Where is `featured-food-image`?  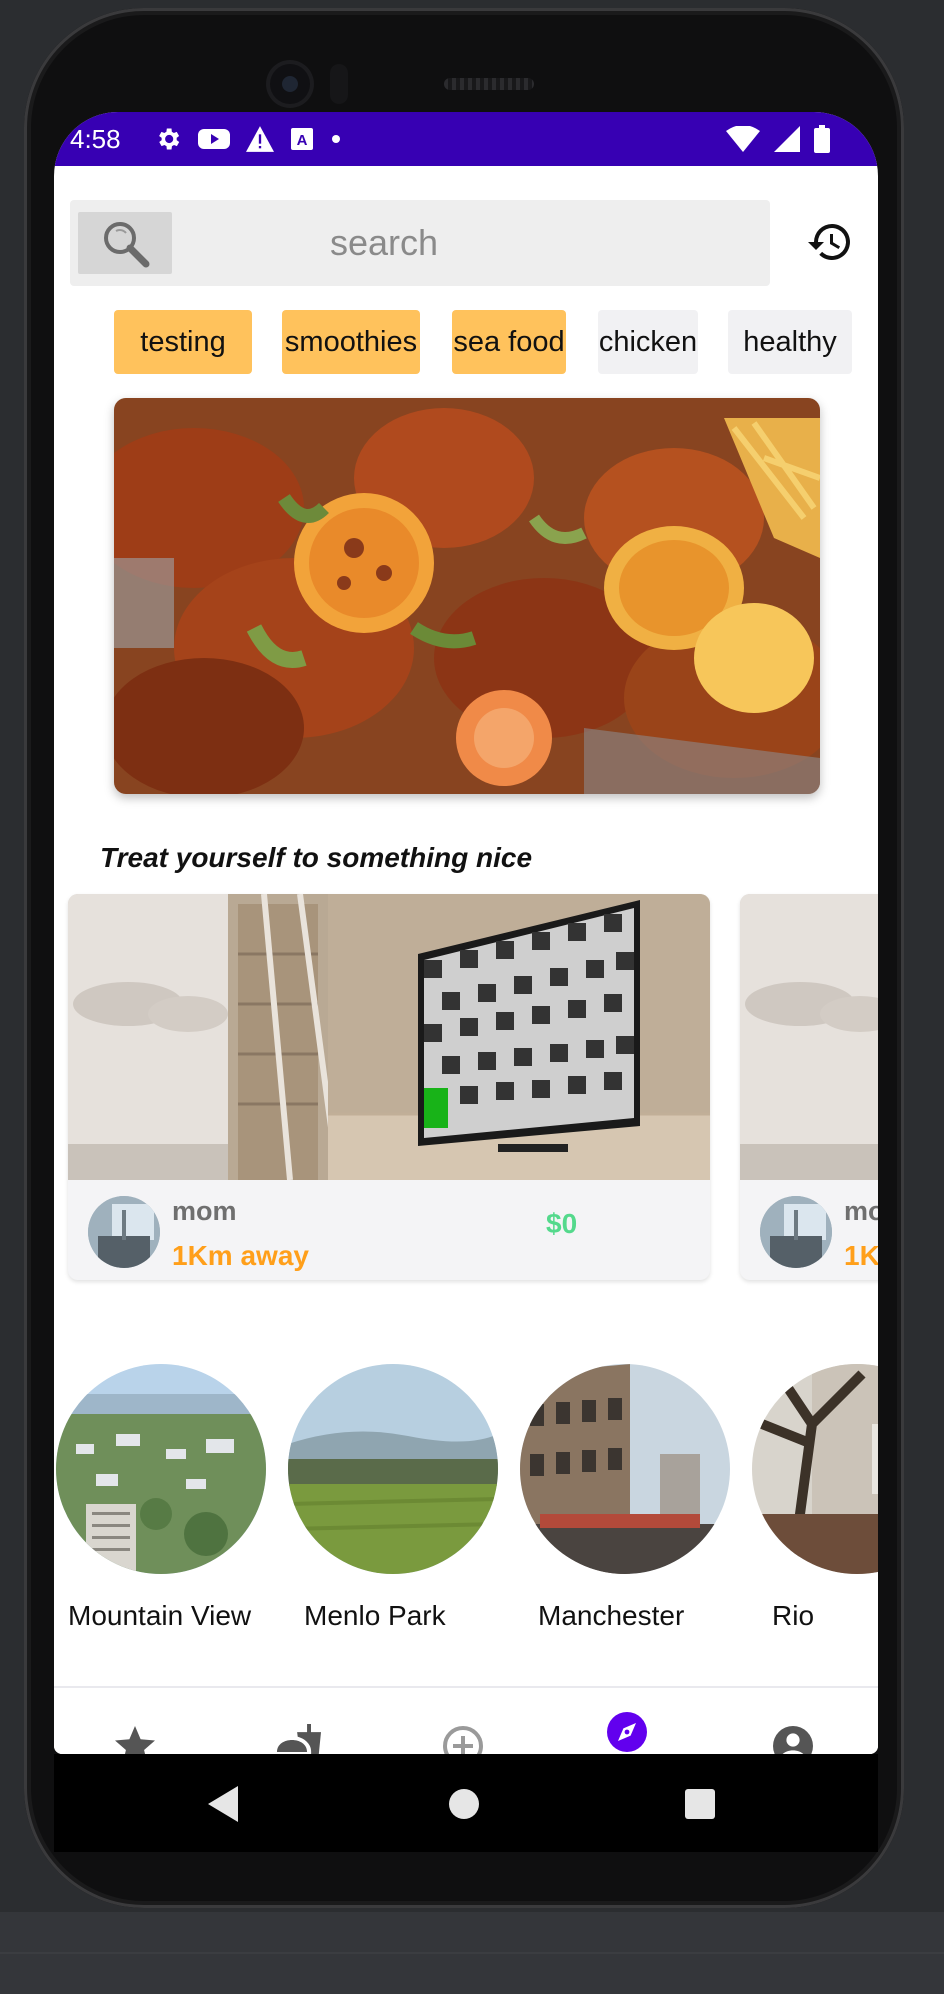 featured-food-image is located at coordinates (467, 596).